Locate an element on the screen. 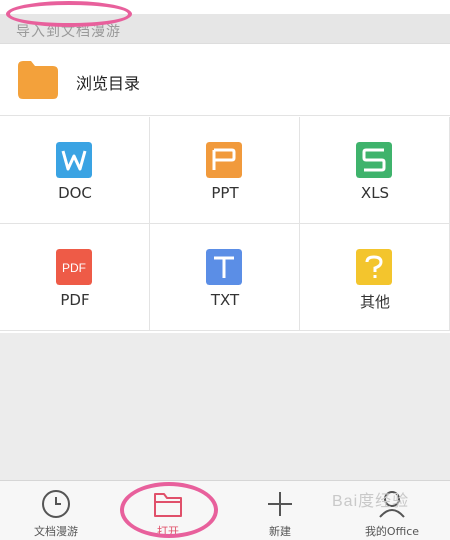 Image resolution: width=450 pixels, height=540 pixels. ppt-icon is located at coordinates (224, 160).